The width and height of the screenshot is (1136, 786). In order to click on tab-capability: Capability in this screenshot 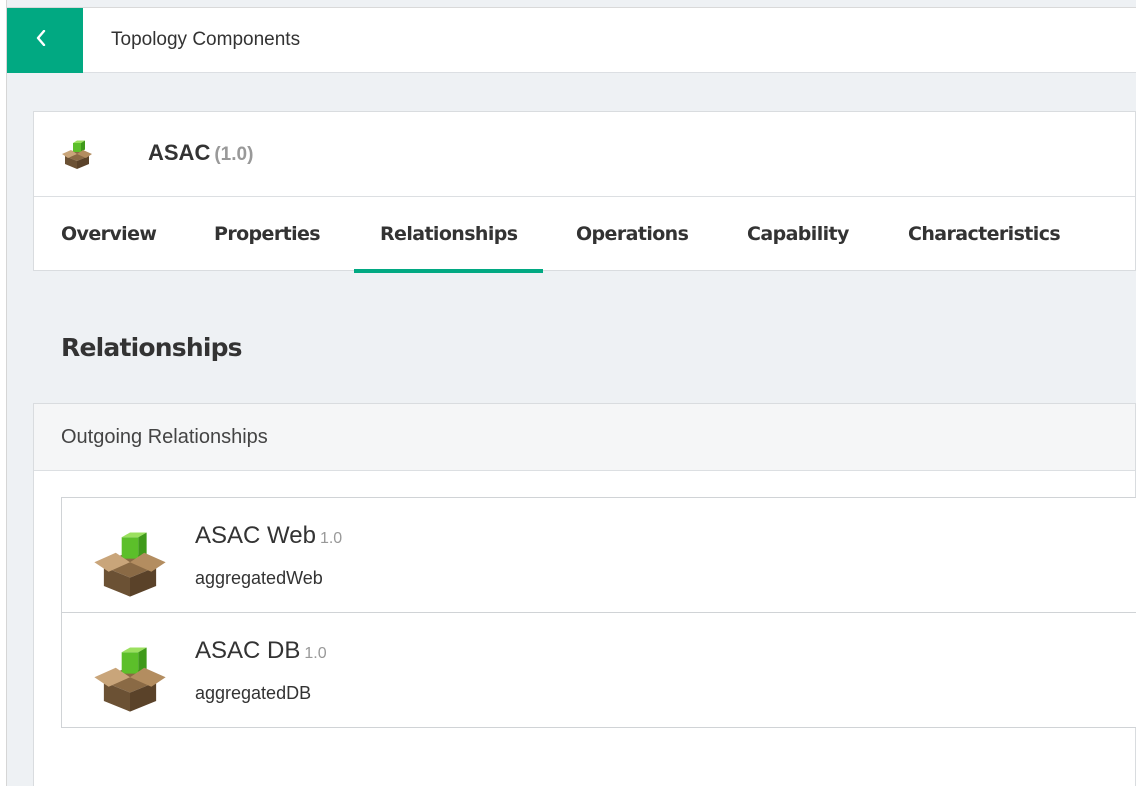, I will do `click(798, 235)`.